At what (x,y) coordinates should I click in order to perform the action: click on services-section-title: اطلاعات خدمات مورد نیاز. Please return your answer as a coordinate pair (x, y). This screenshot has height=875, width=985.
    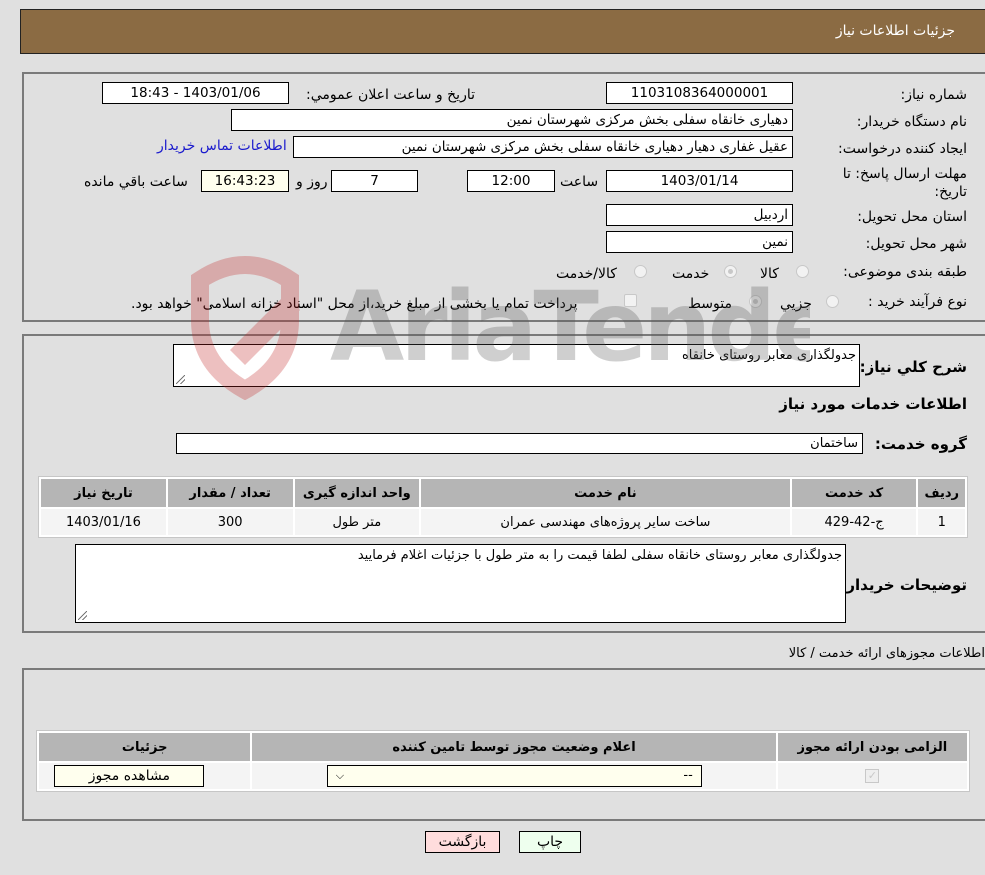
    Looking at the image, I should click on (873, 404).